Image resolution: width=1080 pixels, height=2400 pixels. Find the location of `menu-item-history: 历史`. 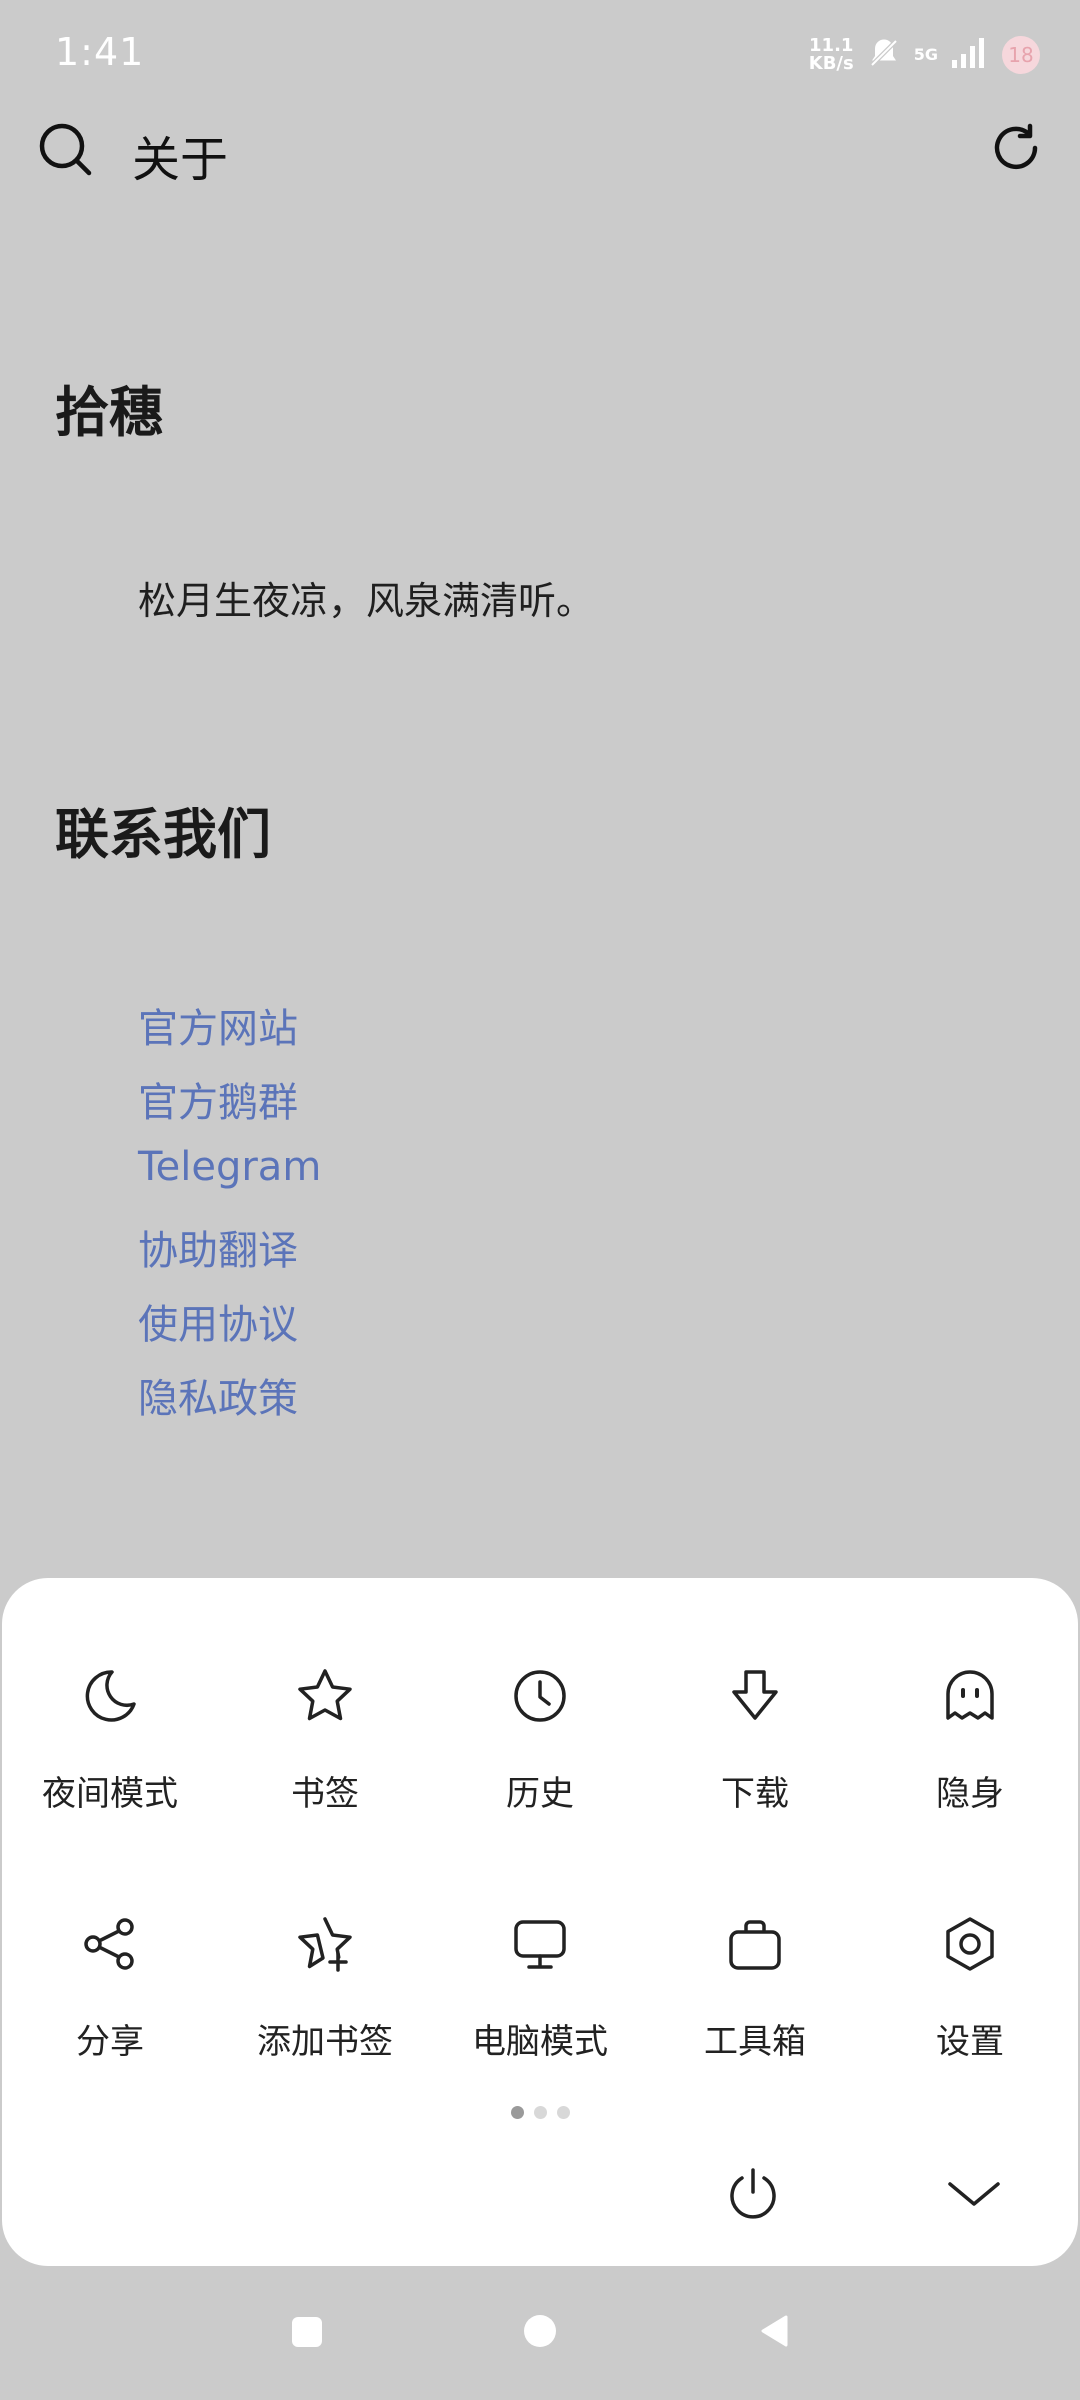

menu-item-history: 历史 is located at coordinates (540, 1756).